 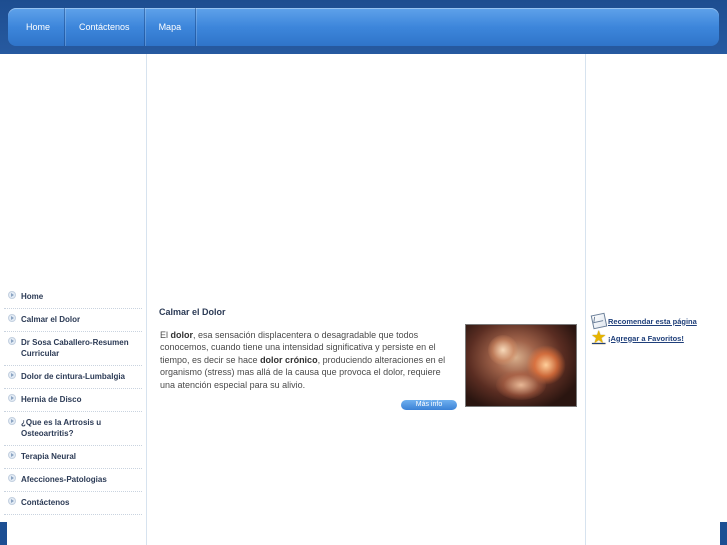 I want to click on header-band: Home Contáctenos Mapa, so click(x=363, y=27).